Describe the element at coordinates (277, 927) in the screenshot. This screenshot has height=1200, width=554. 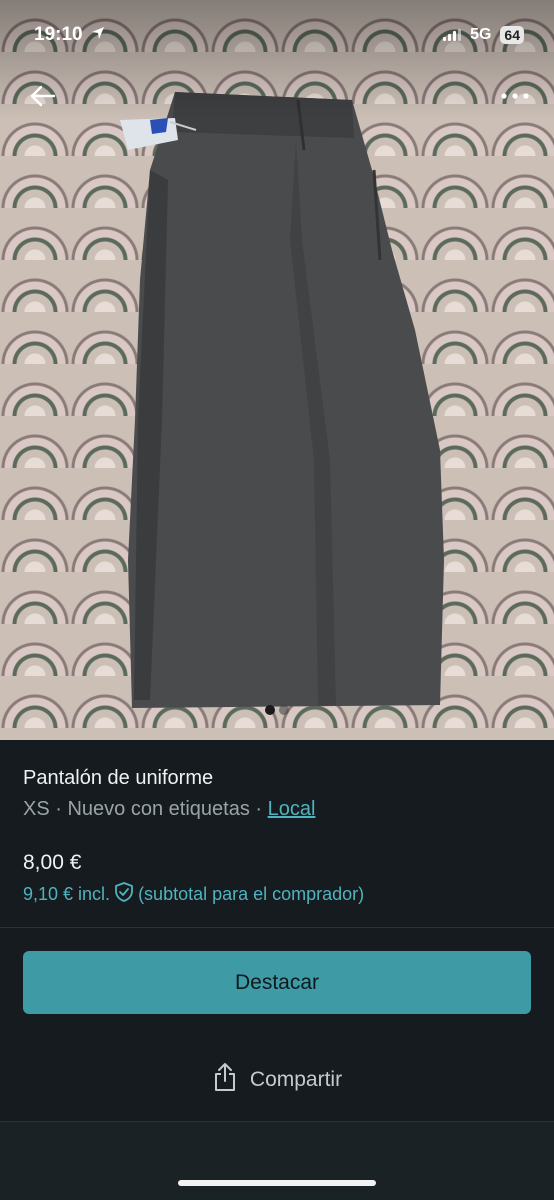
I see `divider` at that location.